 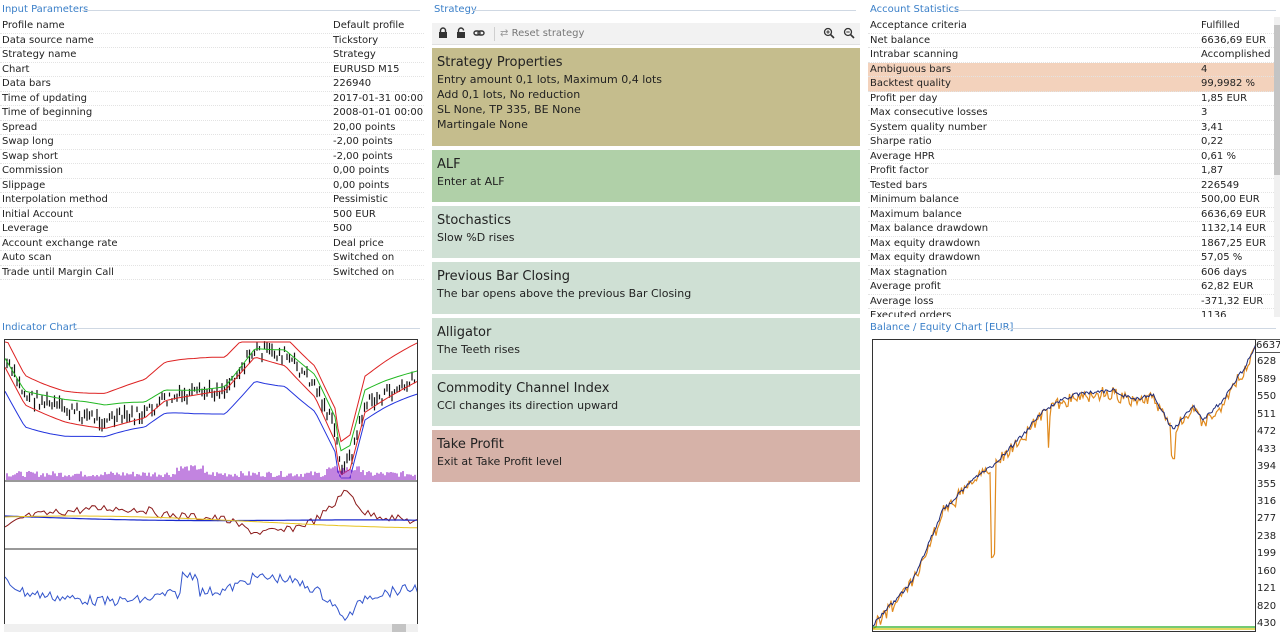 What do you see at coordinates (212, 99) in the screenshot?
I see `stat-row: Time of updating 2017-01-31 00:00` at bounding box center [212, 99].